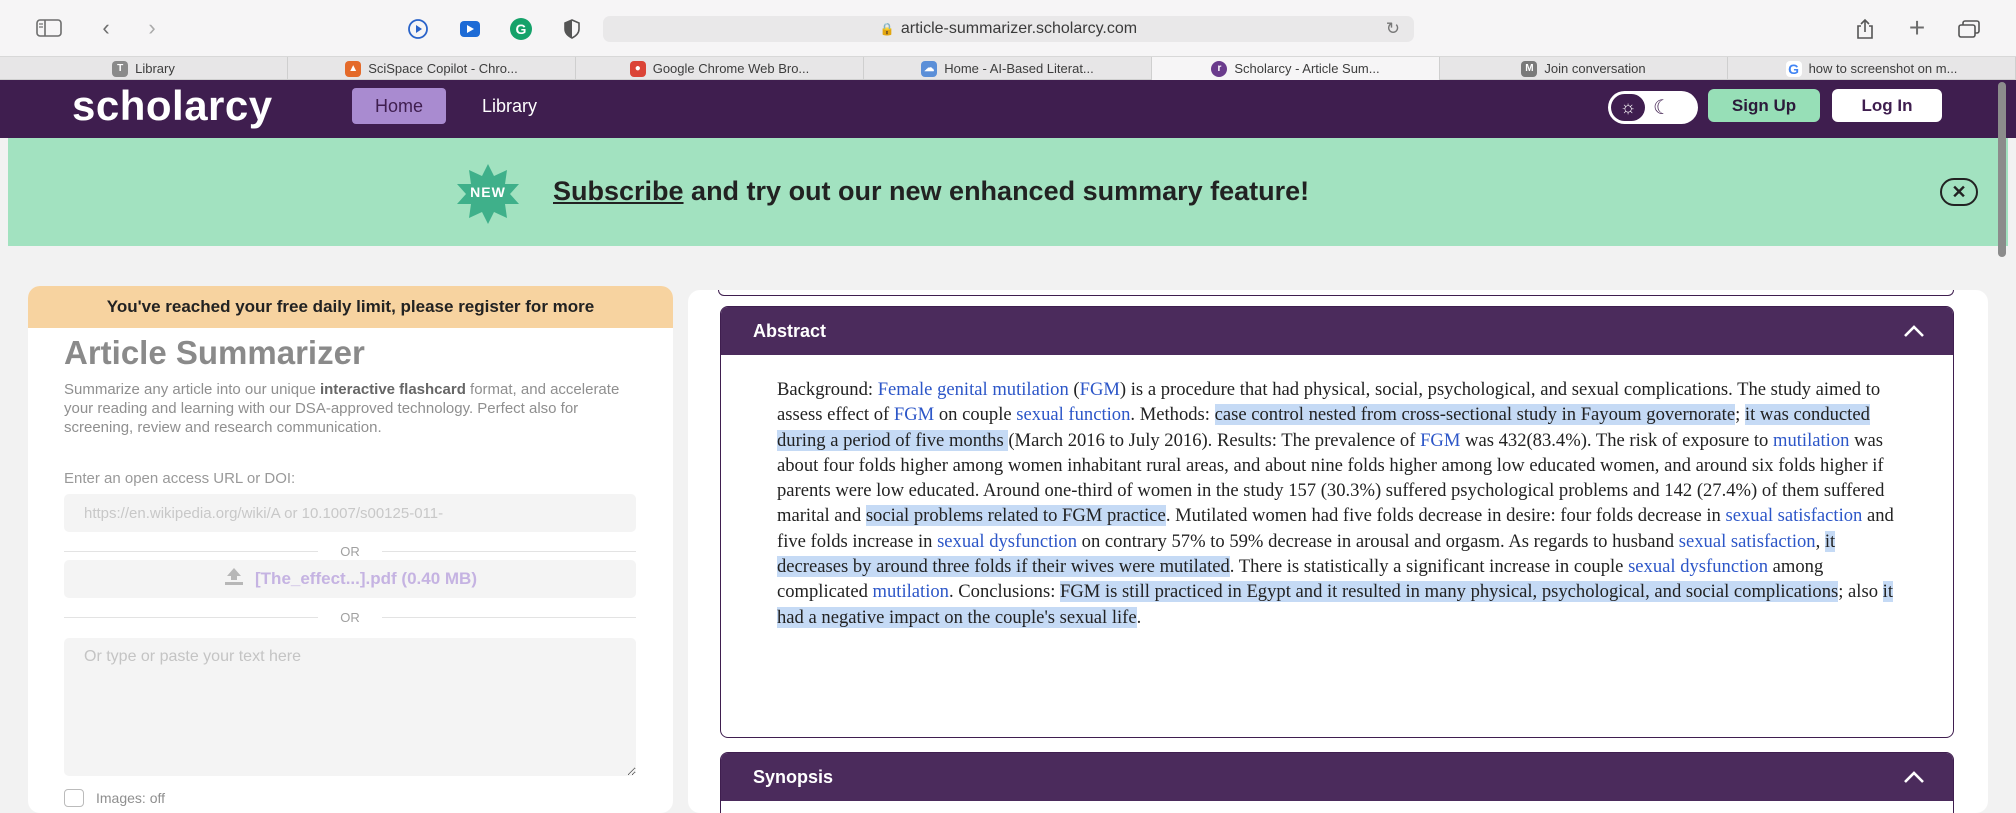  Describe the element at coordinates (418, 29) in the screenshot. I see `screen-reader-extension-icon` at that location.